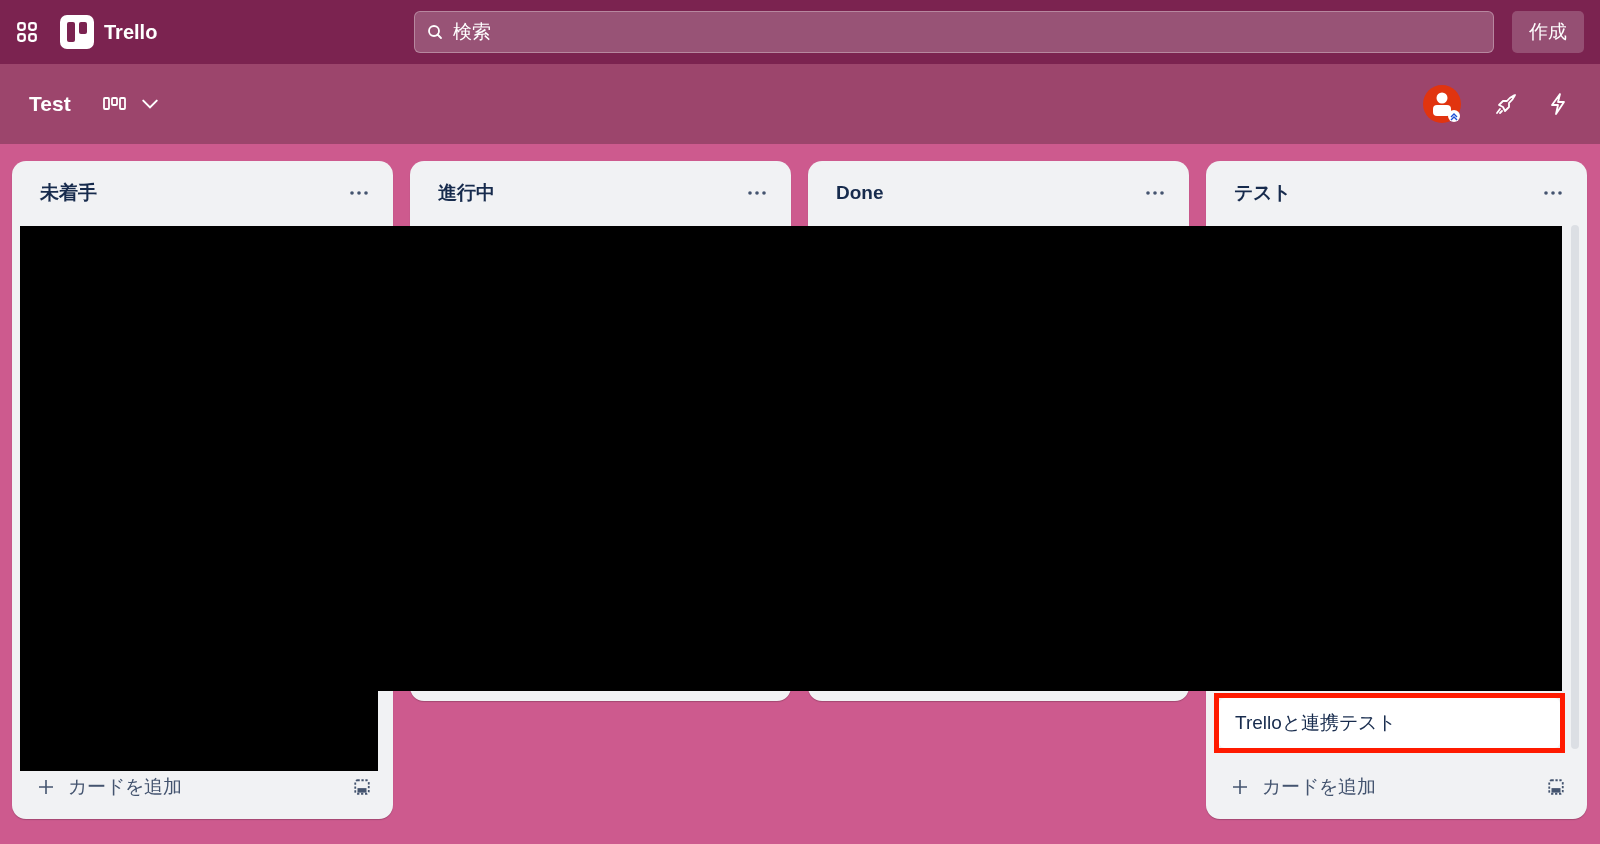 This screenshot has height=844, width=1600. What do you see at coordinates (50, 104) in the screenshot?
I see `board-title: Test` at bounding box center [50, 104].